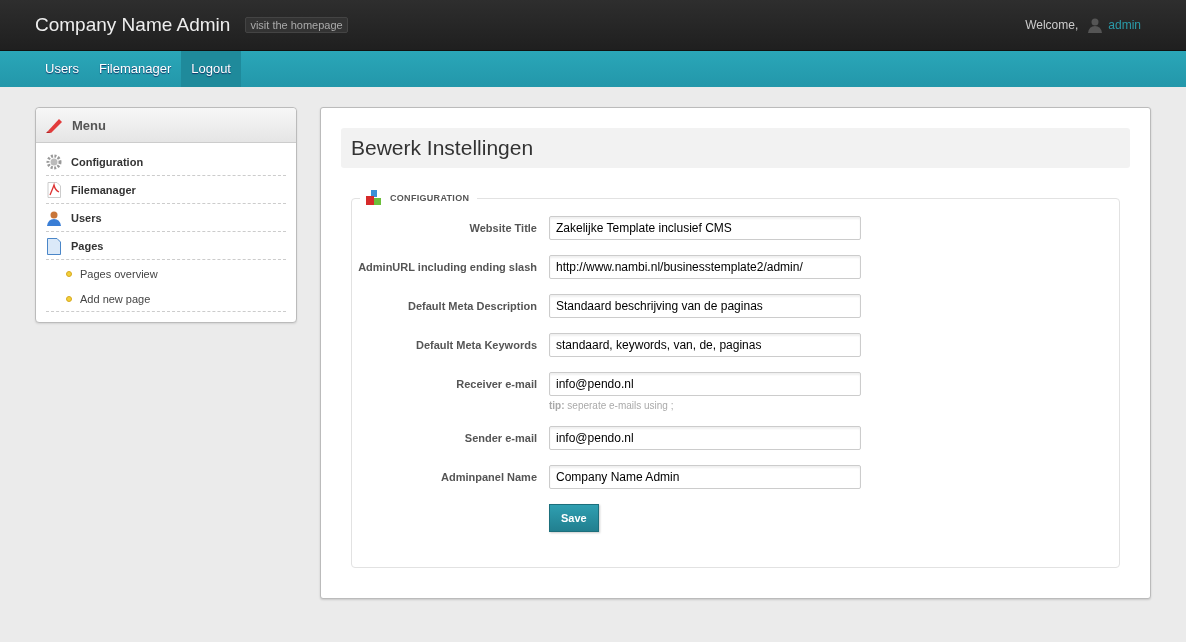 This screenshot has width=1186, height=642. Describe the element at coordinates (1052, 25) in the screenshot. I see `welcome-text: Welcome,` at that location.